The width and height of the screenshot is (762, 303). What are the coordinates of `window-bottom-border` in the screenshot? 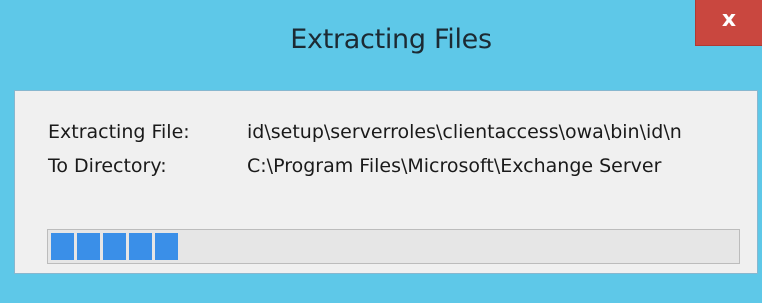 It's located at (381, 288).